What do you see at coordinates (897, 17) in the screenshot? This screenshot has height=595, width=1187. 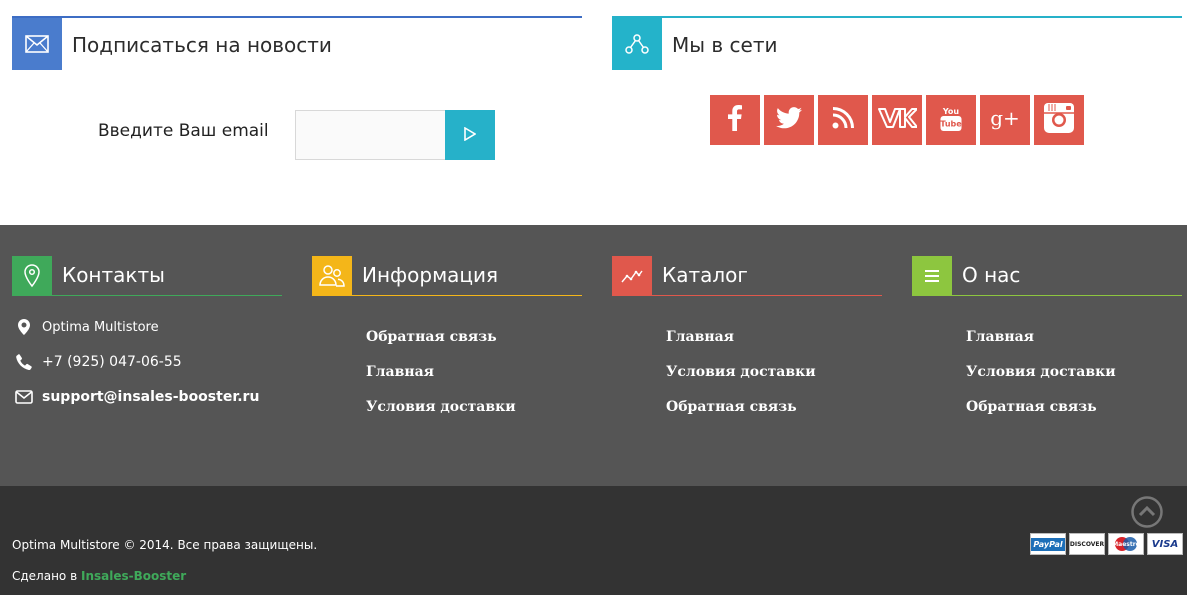 I see `social-header-line` at bounding box center [897, 17].